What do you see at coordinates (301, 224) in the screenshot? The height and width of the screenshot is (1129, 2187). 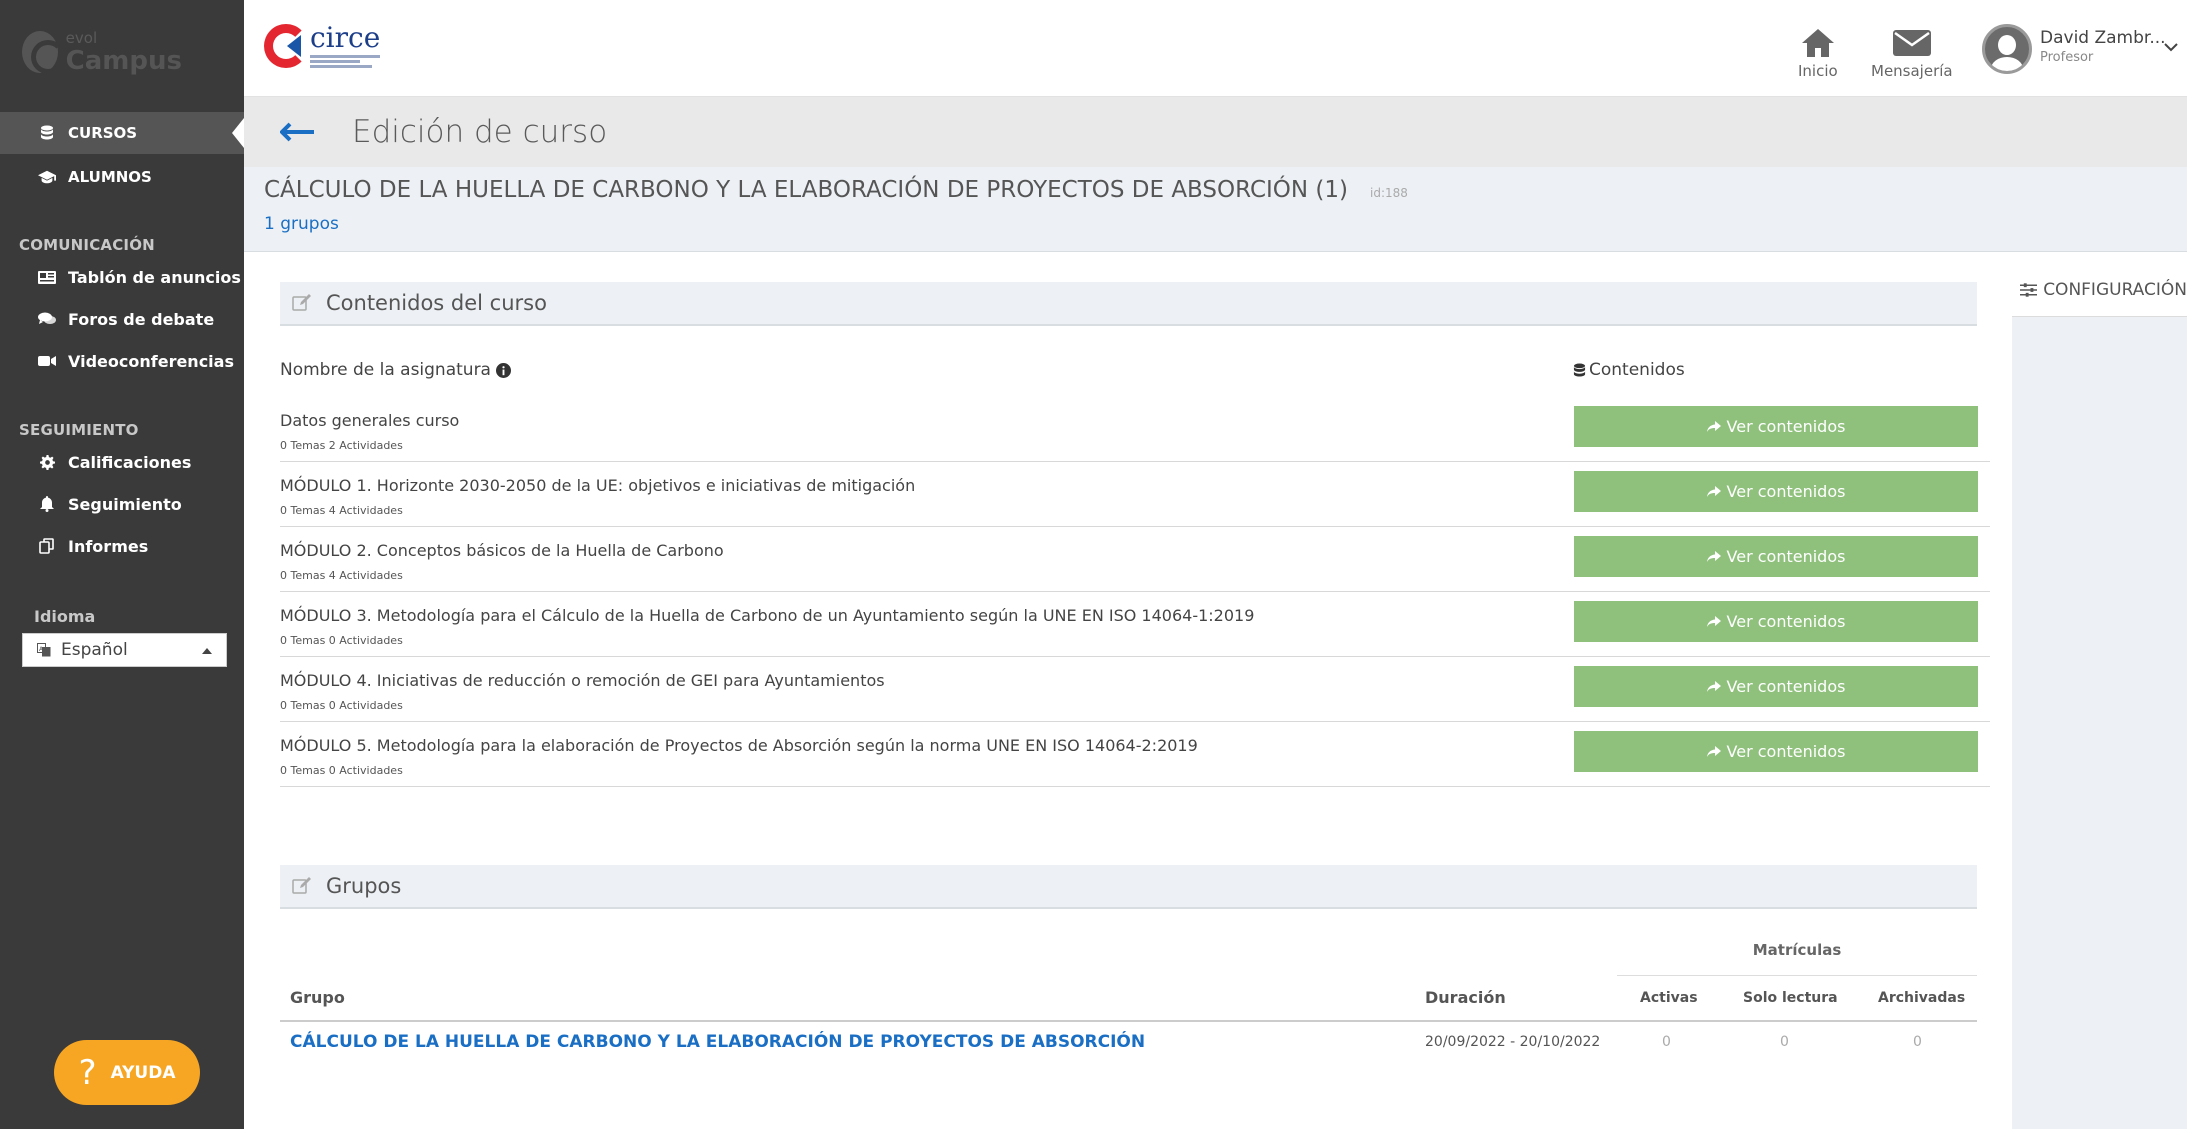 I see `groups-link: 1 grupos` at bounding box center [301, 224].